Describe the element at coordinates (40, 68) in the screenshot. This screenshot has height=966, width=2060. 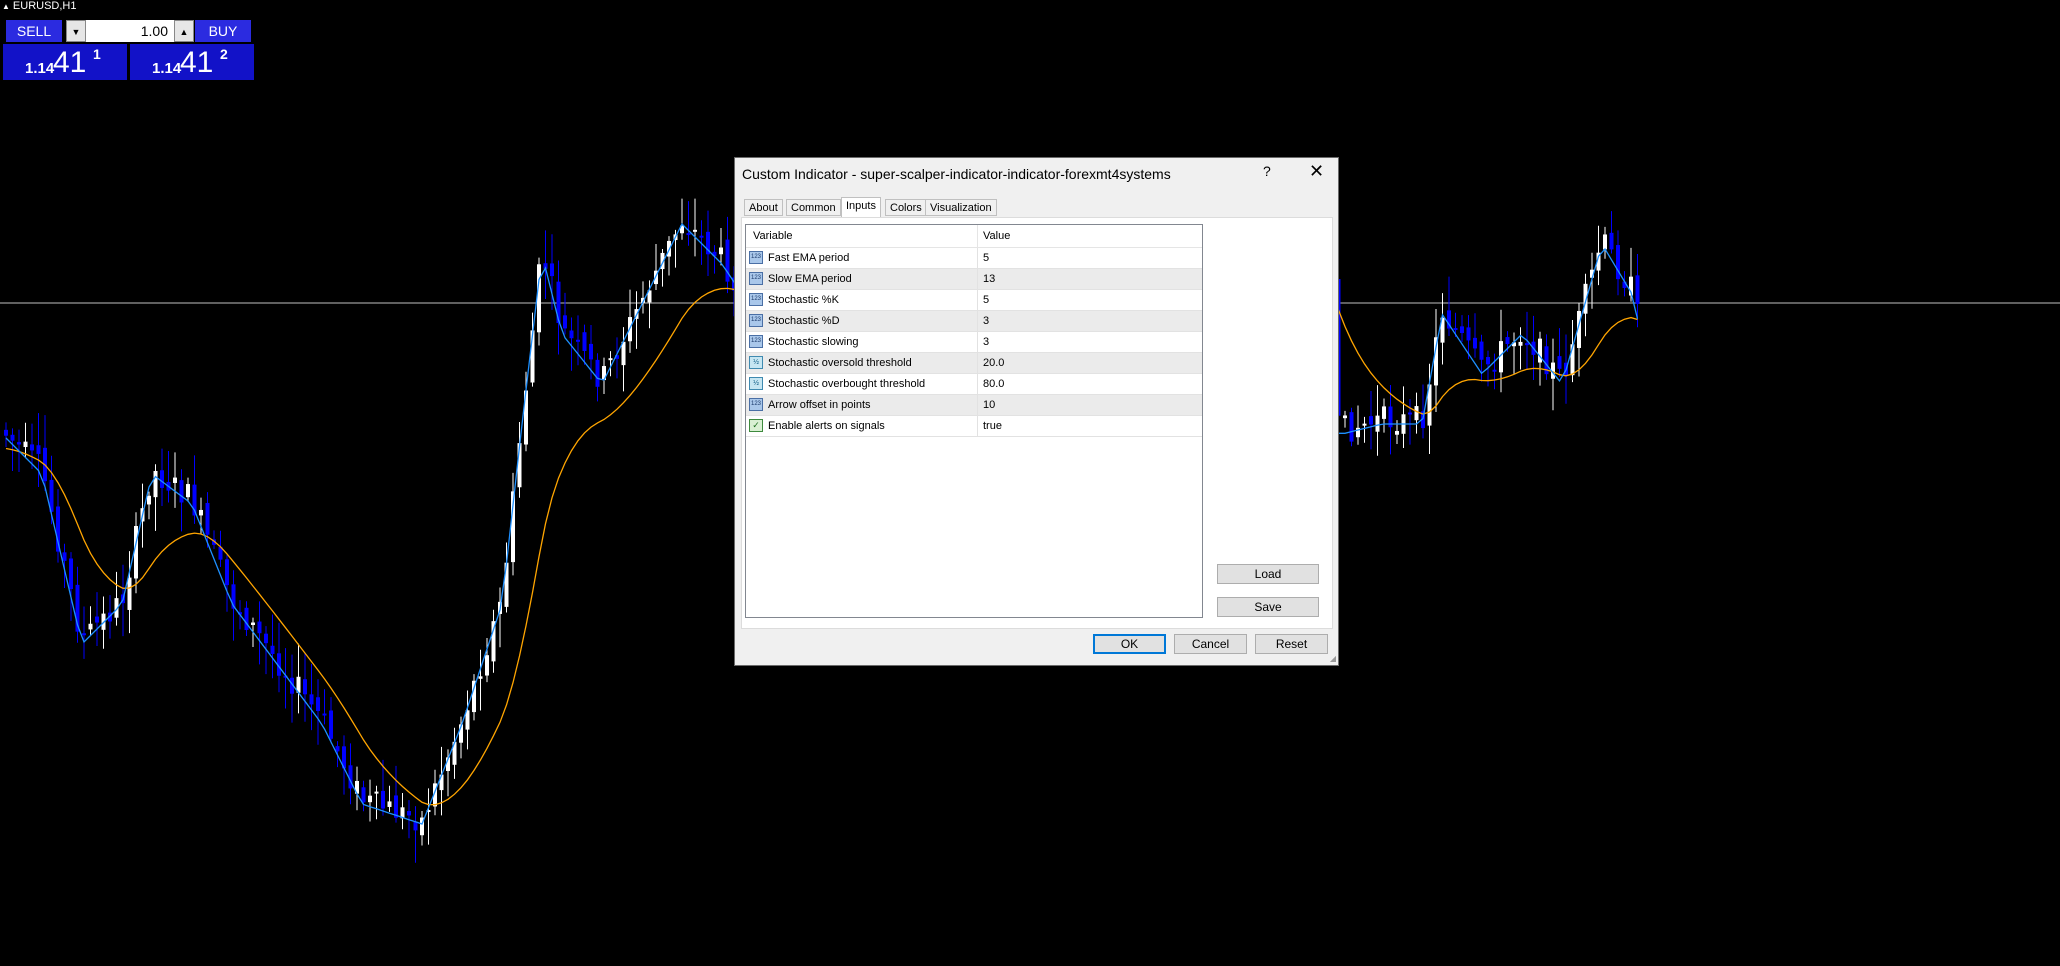
I see `sell-price-prefix: 1.14` at that location.